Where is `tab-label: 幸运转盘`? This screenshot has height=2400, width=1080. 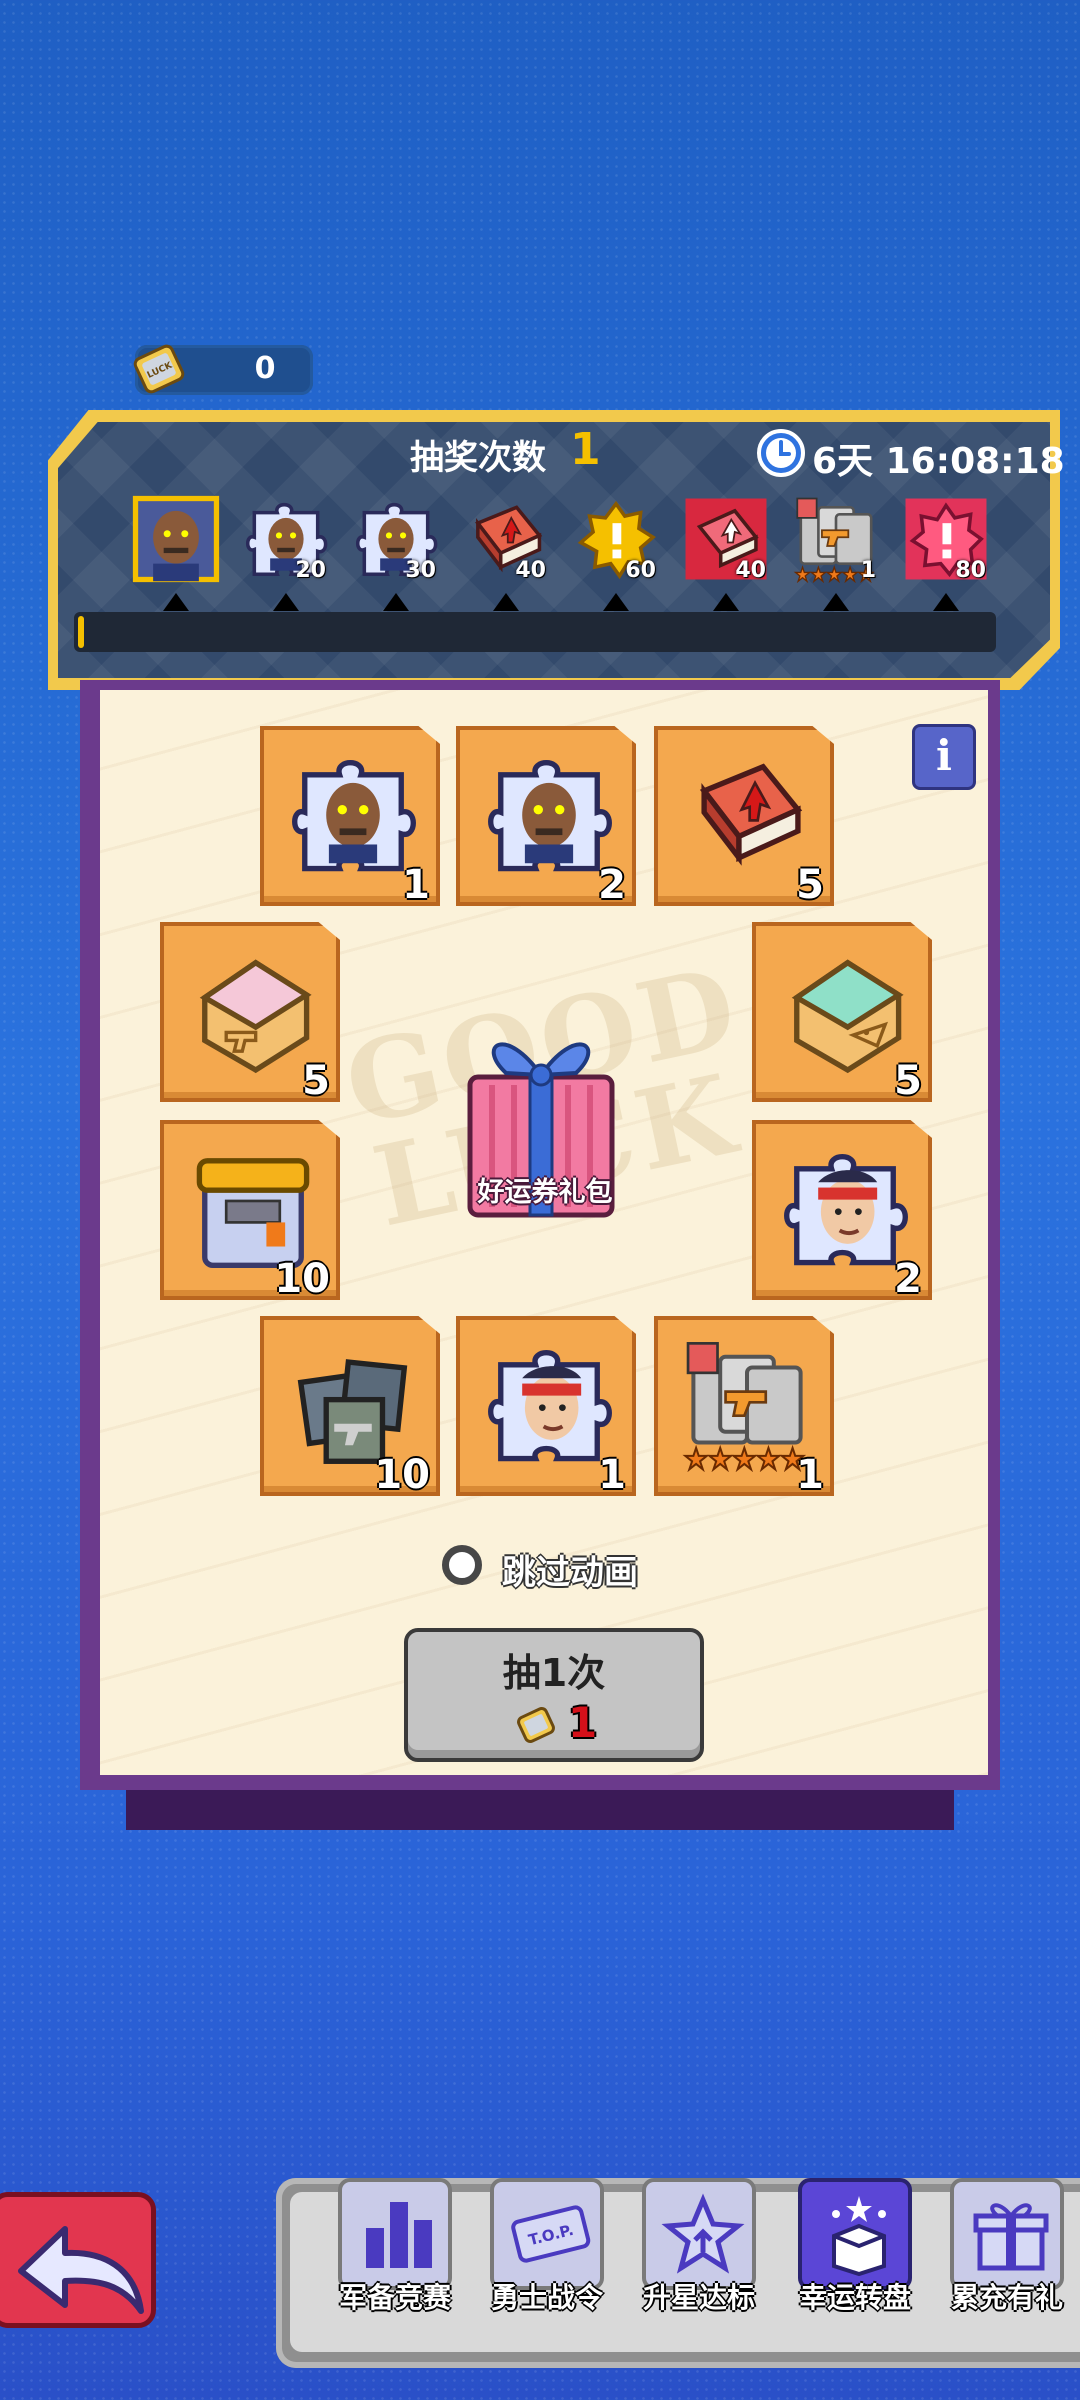 tab-label: 幸运转盘 is located at coordinates (854, 2297).